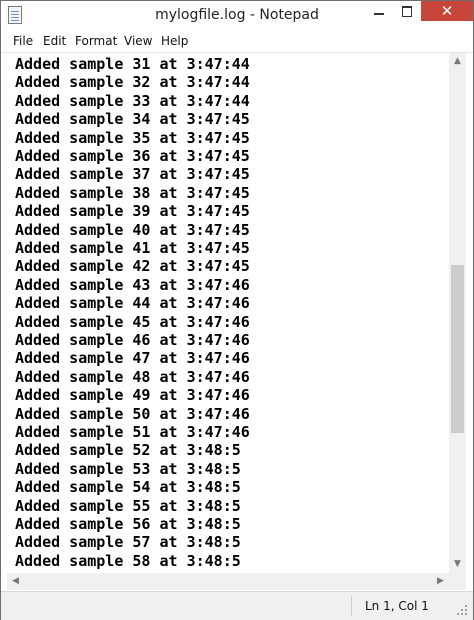  What do you see at coordinates (128, 560) in the screenshot?
I see `text-line: Added sample 58 at 3:48:5` at bounding box center [128, 560].